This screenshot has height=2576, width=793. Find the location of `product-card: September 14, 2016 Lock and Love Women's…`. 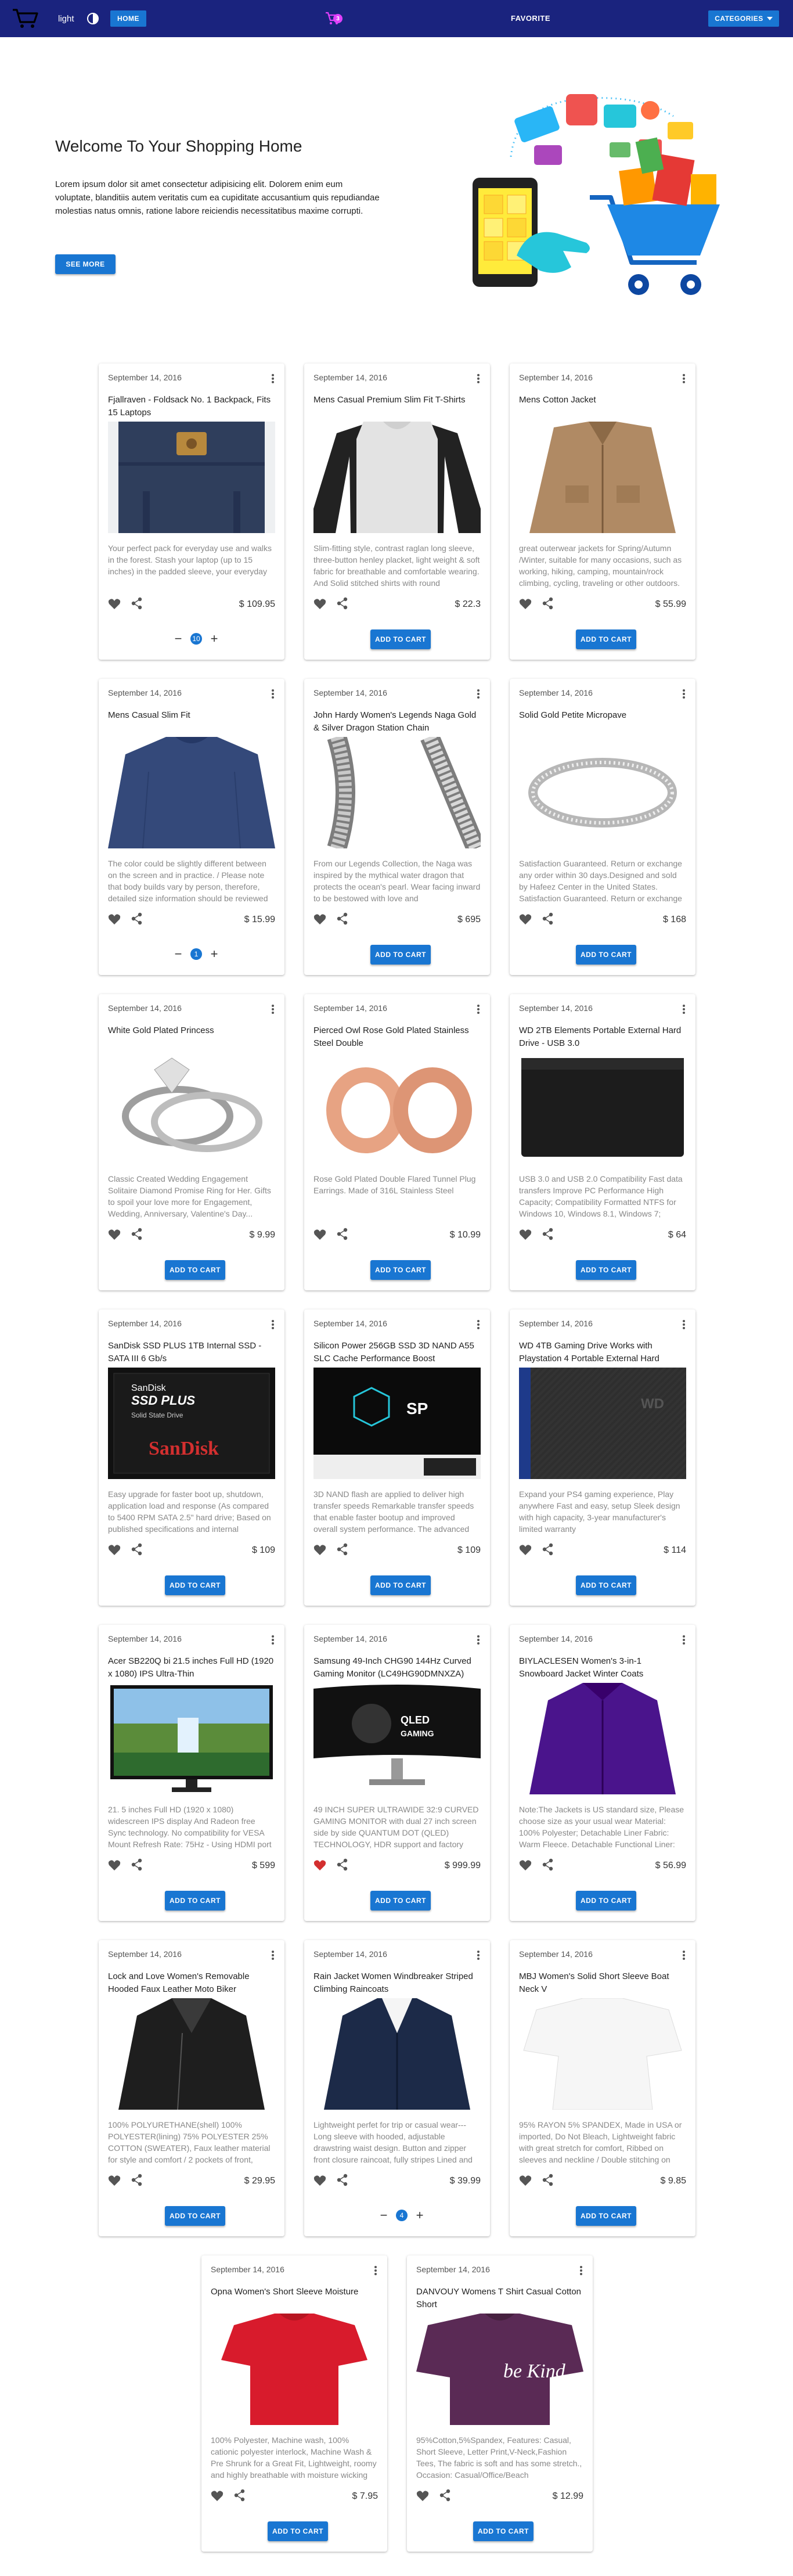

product-card: September 14, 2016 Lock and Love Women's… is located at coordinates (191, 2088).